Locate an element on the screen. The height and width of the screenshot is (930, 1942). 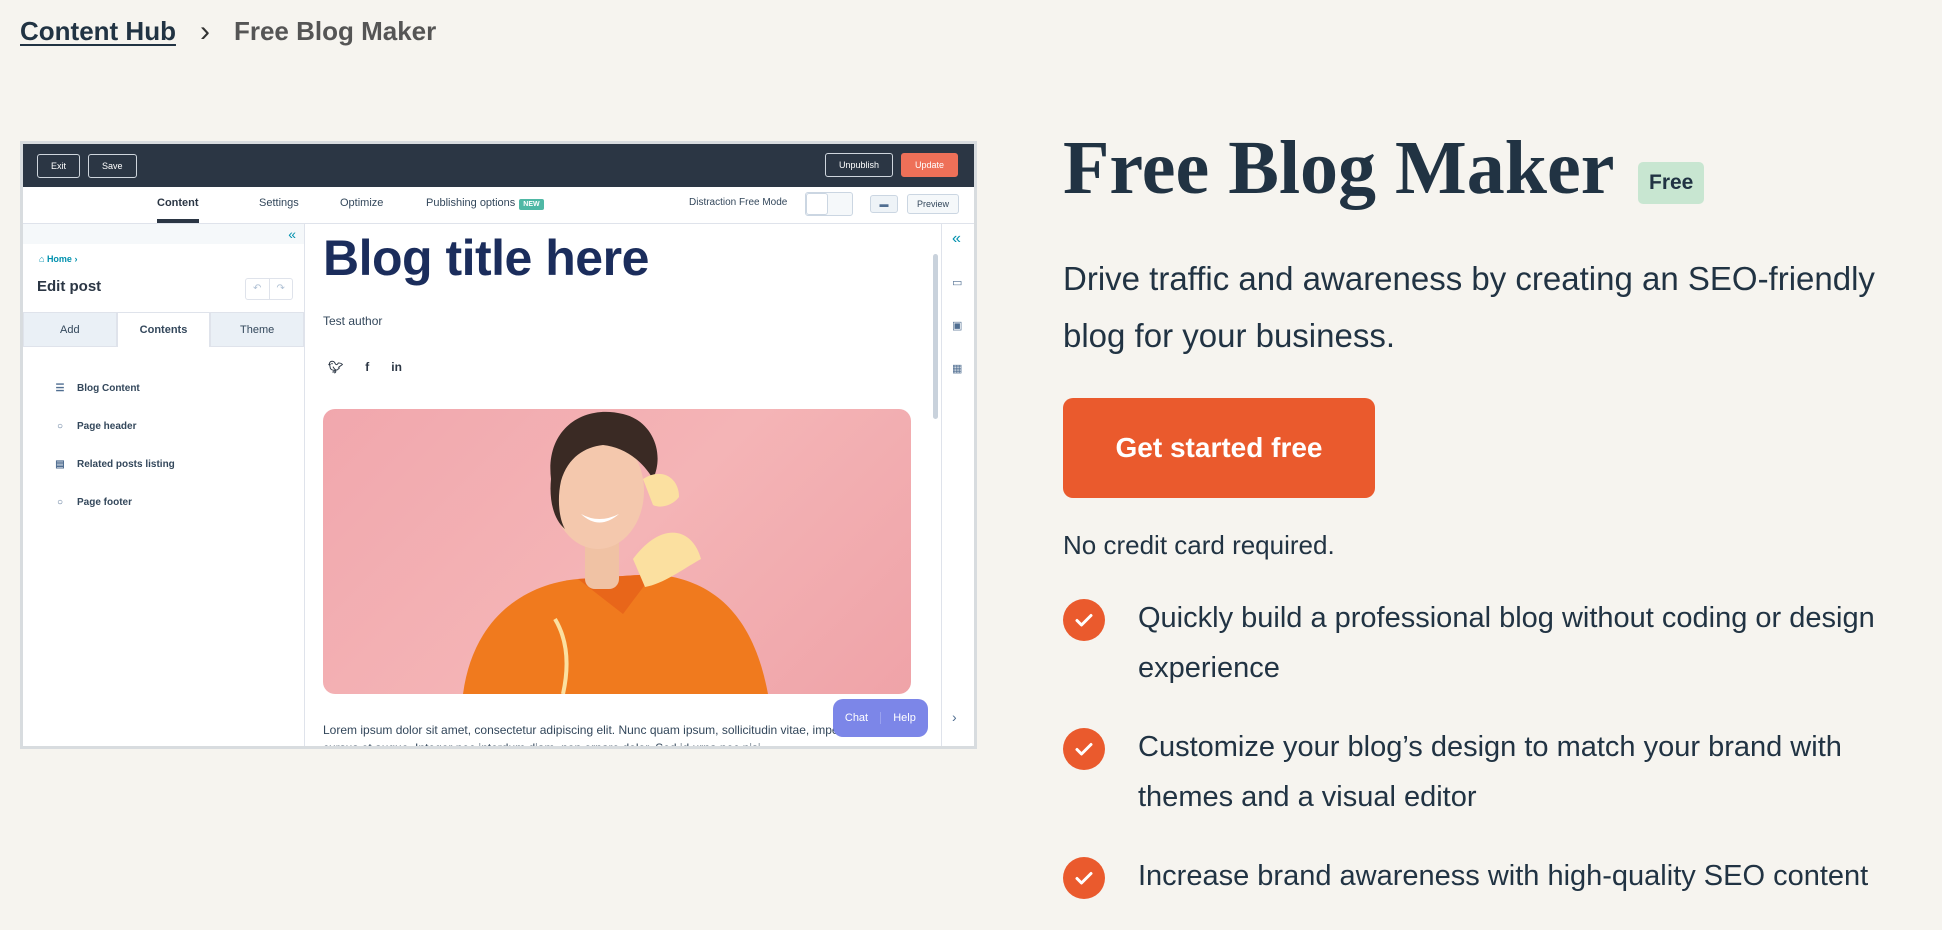
woman-on-phone-illustration is located at coordinates (615, 552).